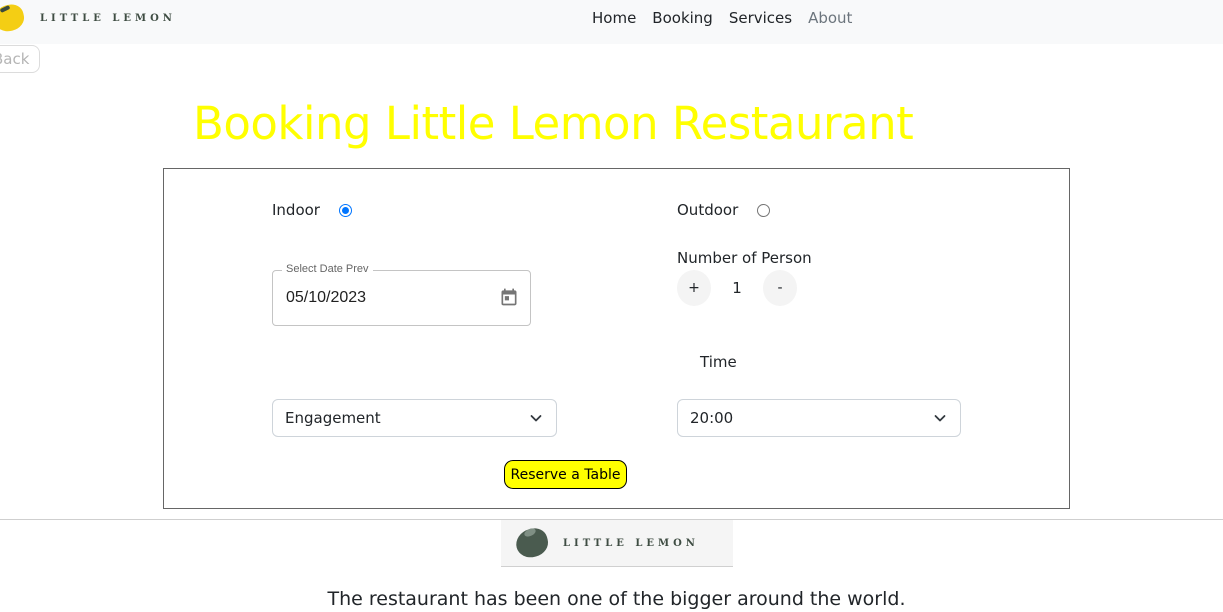 This screenshot has height=612, width=1223. What do you see at coordinates (712, 418) in the screenshot?
I see `time-value: 20:00` at bounding box center [712, 418].